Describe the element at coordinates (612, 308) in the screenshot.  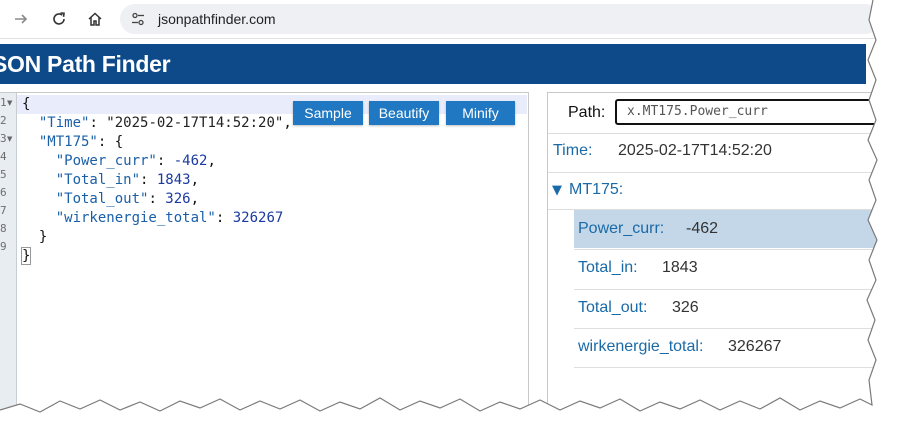
I see `tree-key-total-out: Total_out:` at that location.